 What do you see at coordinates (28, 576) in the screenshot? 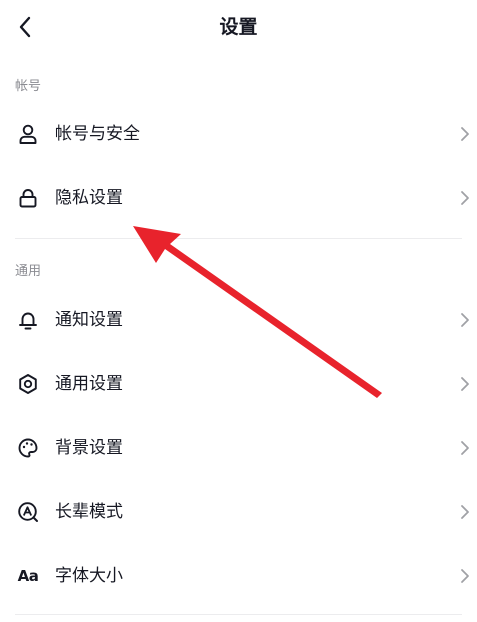
I see `font-size-icon: Aa` at bounding box center [28, 576].